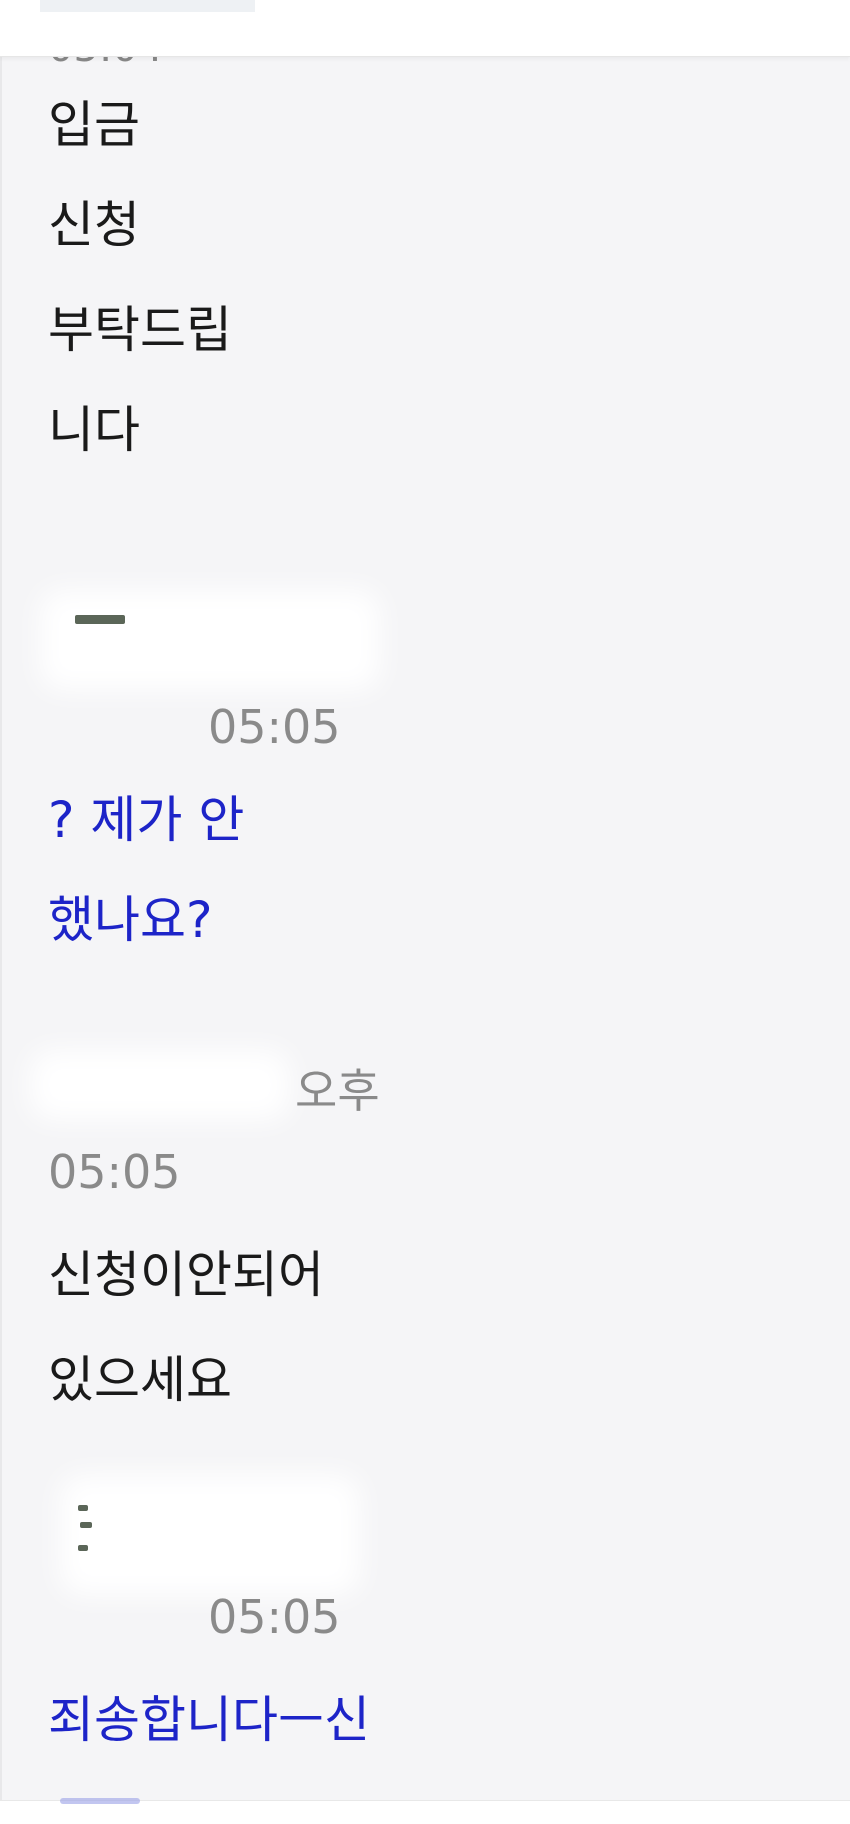 The image size is (850, 1824). Describe the element at coordinates (337, 1091) in the screenshot. I see `message-time-period: 오후` at that location.